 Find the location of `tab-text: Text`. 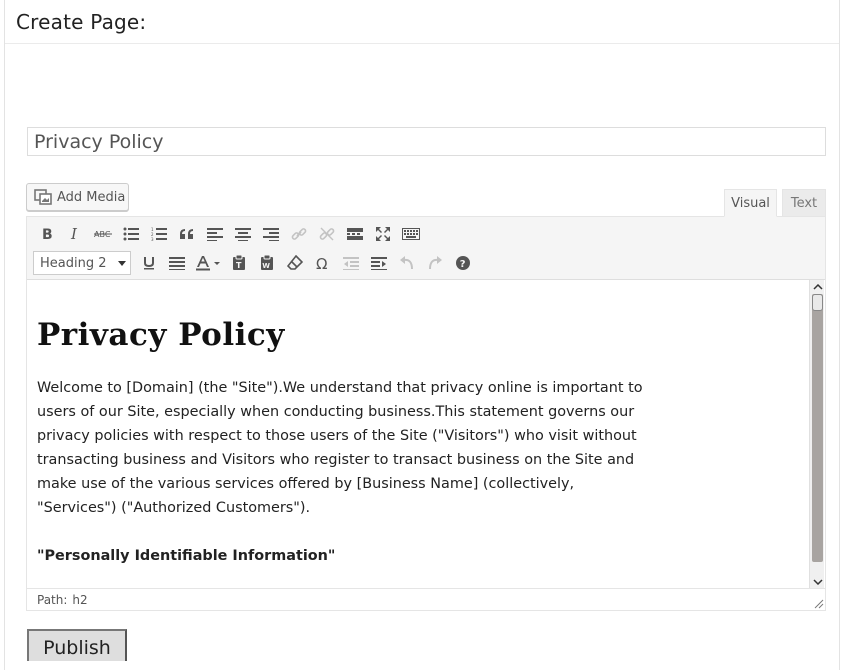

tab-text: Text is located at coordinates (804, 203).